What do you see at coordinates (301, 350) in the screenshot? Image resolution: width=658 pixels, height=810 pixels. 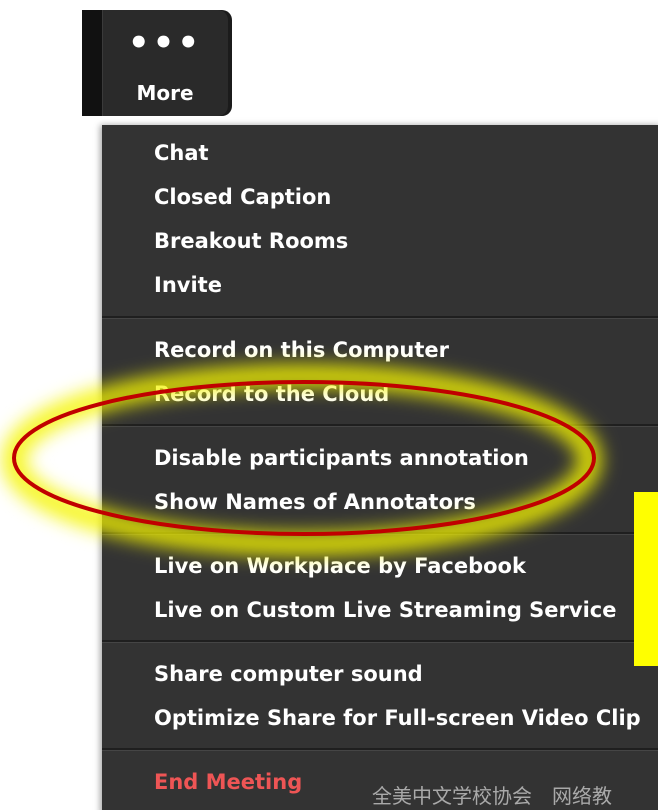 I see `menu-item-record-computer: Record on this Computer` at bounding box center [301, 350].